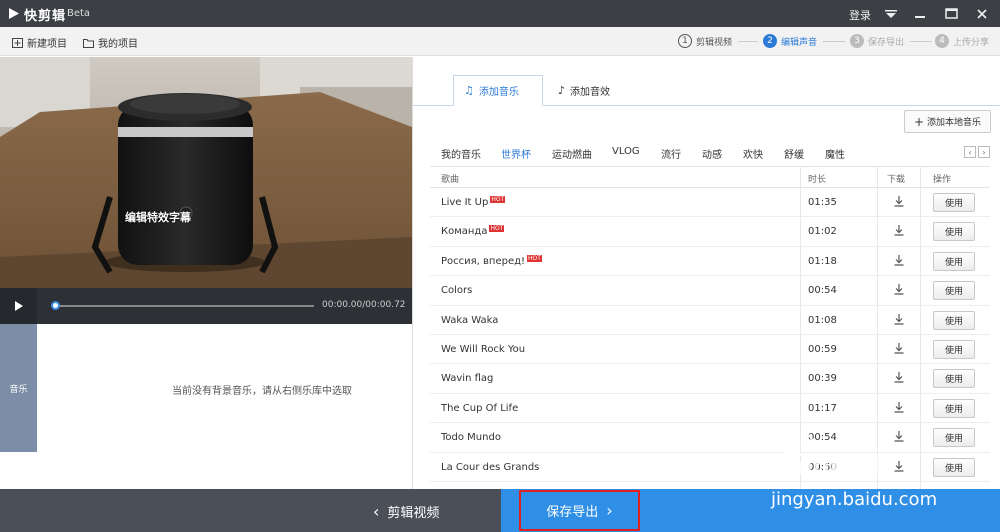 This screenshot has width=1000, height=532. I want to click on category-my-music: 我的音乐, so click(461, 153).